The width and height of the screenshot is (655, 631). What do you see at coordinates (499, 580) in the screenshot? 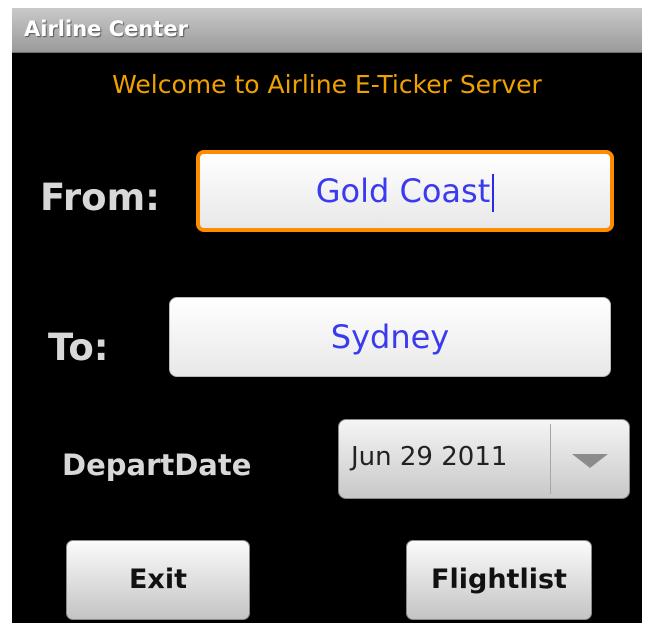
I see `flightlist-button: Flightlist` at bounding box center [499, 580].